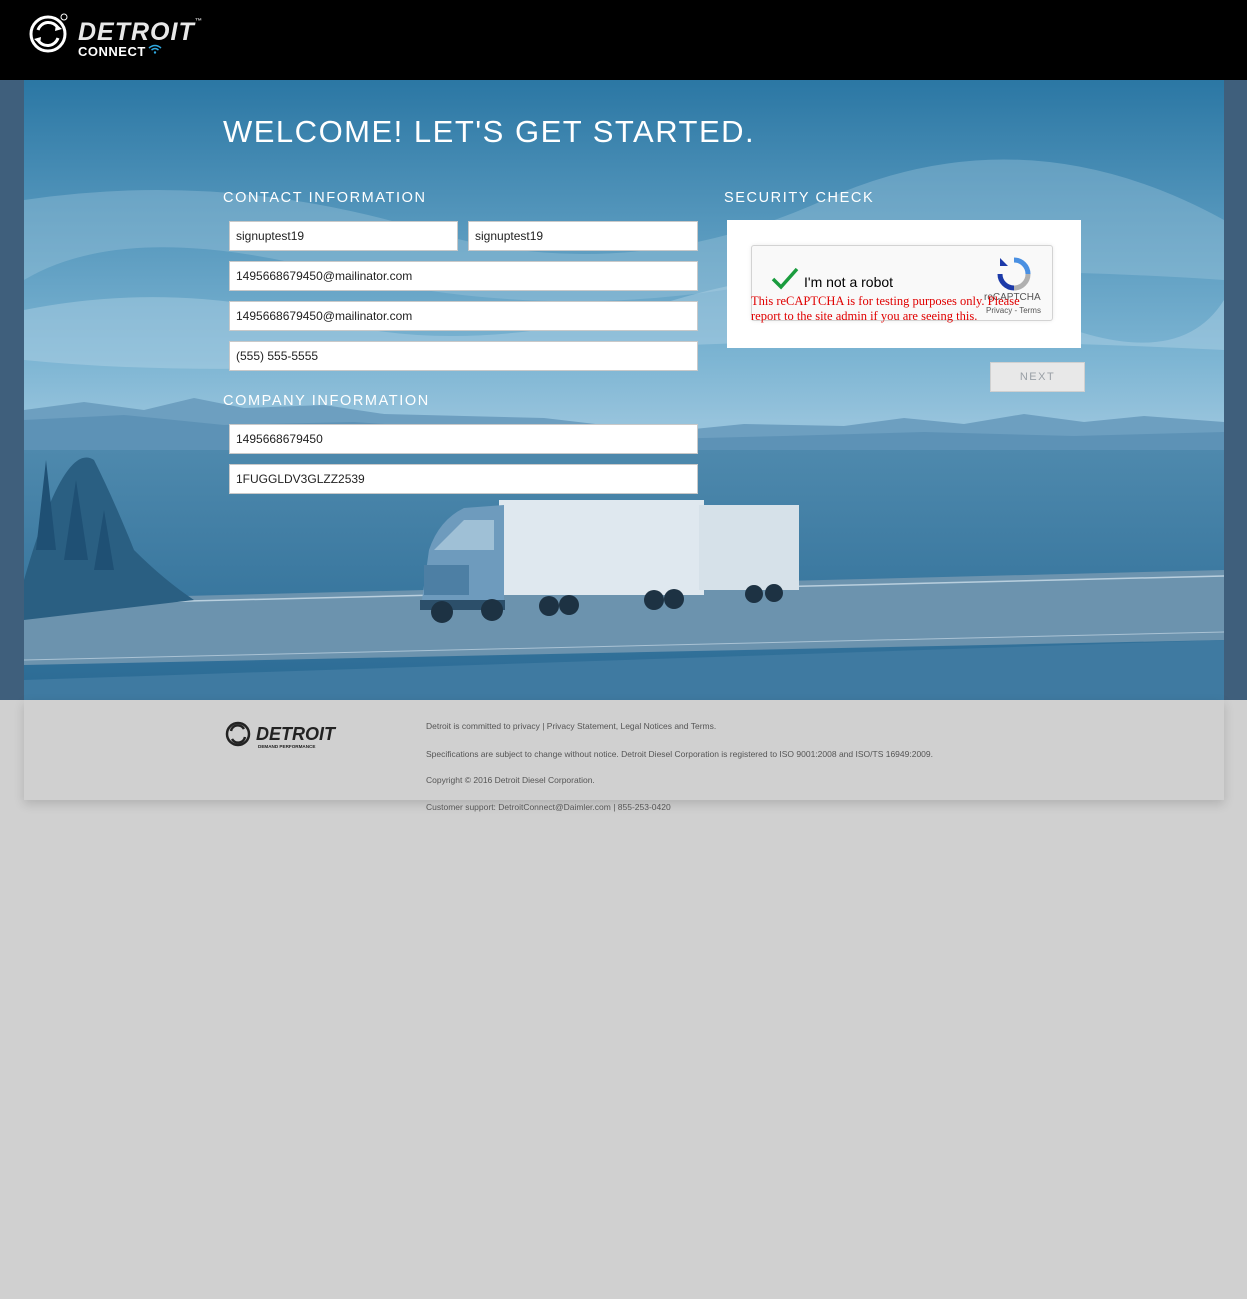  Describe the element at coordinates (286, 746) in the screenshot. I see `svg-text: DEMAND PERFORMANCE` at that location.